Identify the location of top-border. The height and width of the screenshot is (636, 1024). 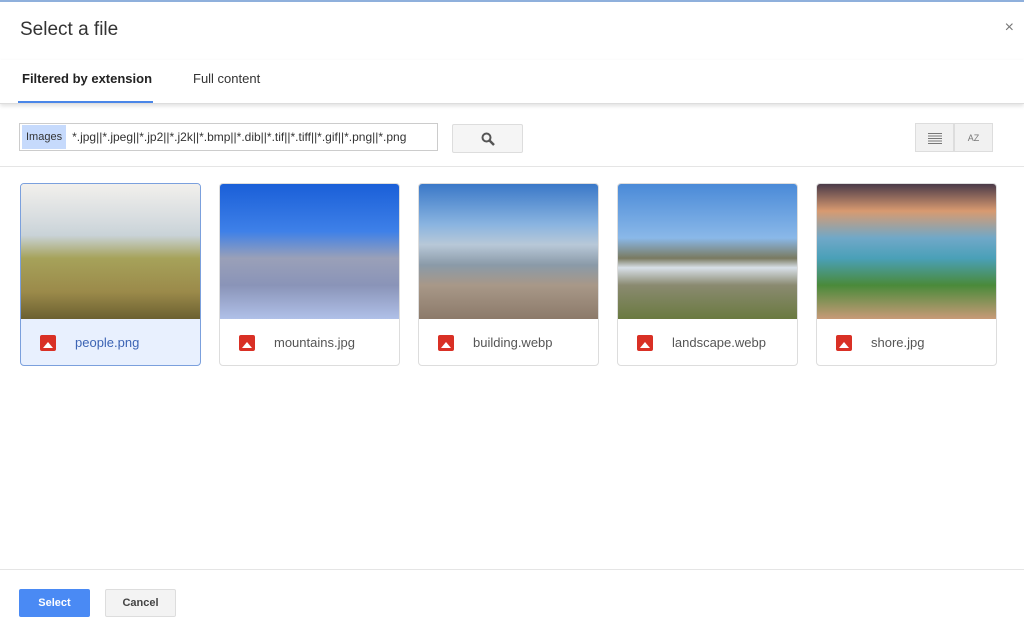
(512, 1).